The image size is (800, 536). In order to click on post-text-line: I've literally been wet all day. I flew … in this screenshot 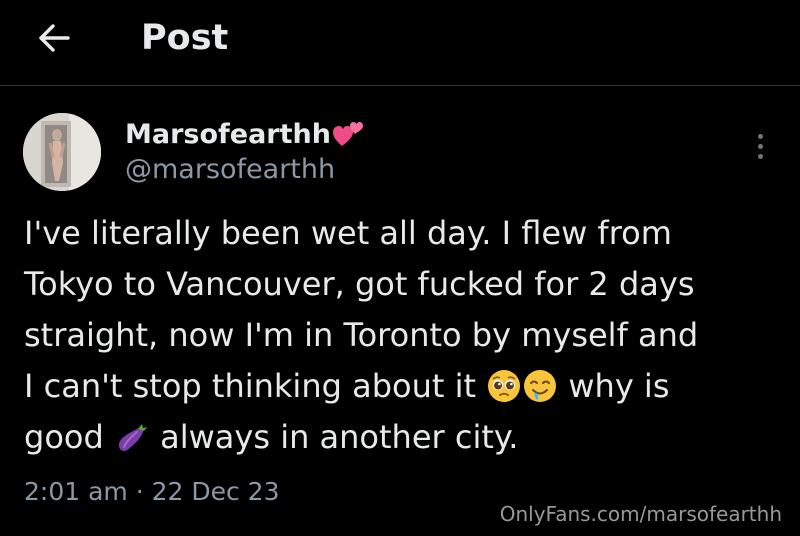, I will do `click(348, 233)`.